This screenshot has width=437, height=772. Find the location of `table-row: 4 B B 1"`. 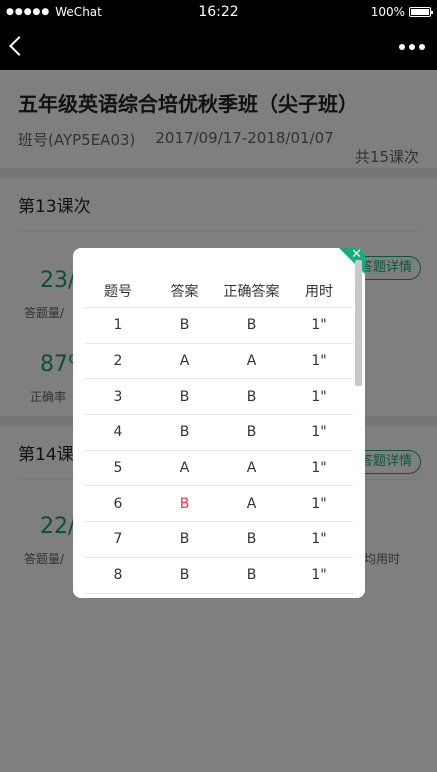

table-row: 4 B B 1" is located at coordinates (219, 433).